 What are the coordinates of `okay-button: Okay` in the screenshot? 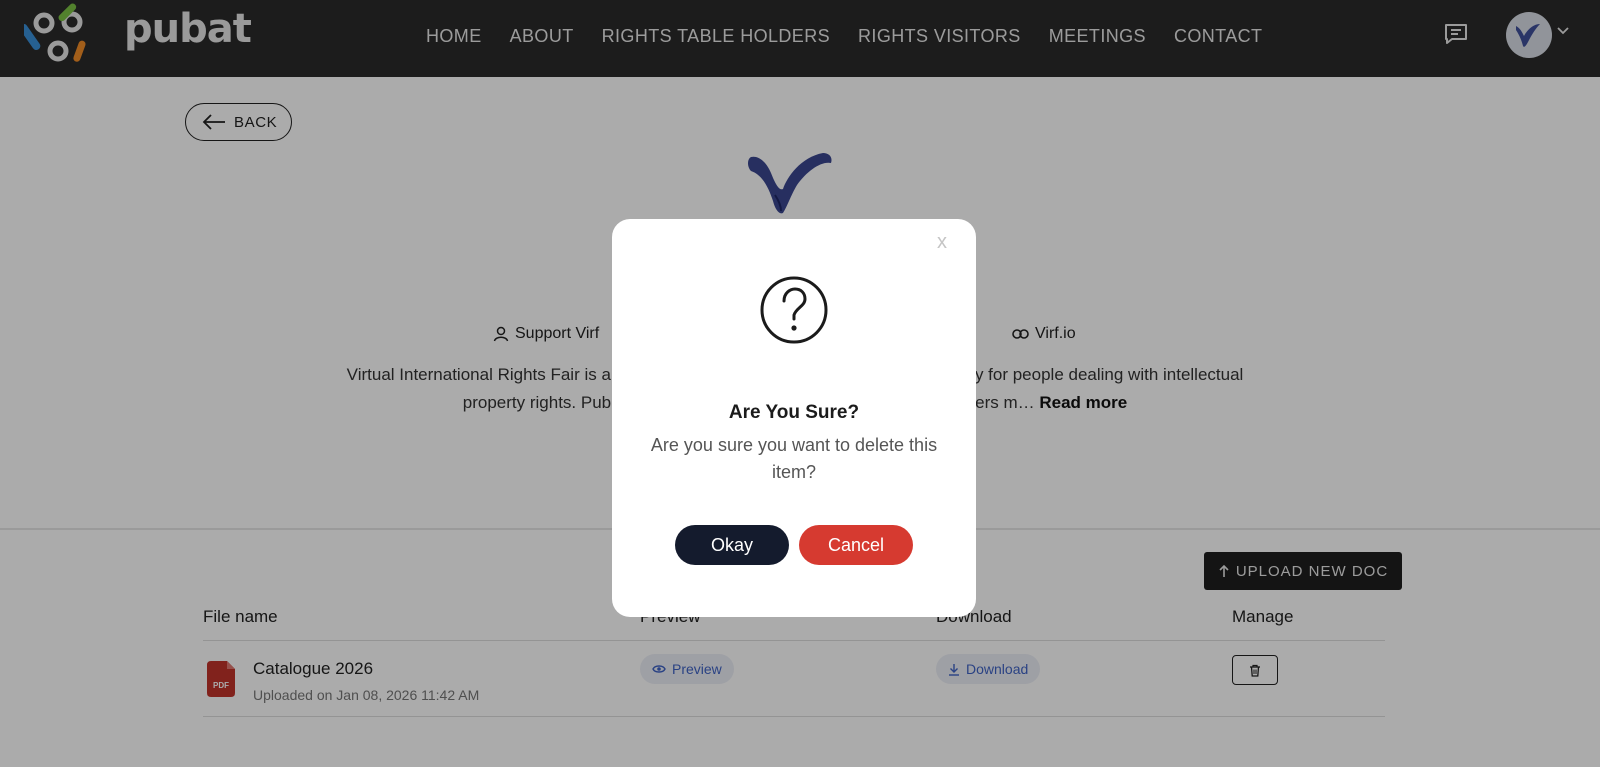 It's located at (732, 545).